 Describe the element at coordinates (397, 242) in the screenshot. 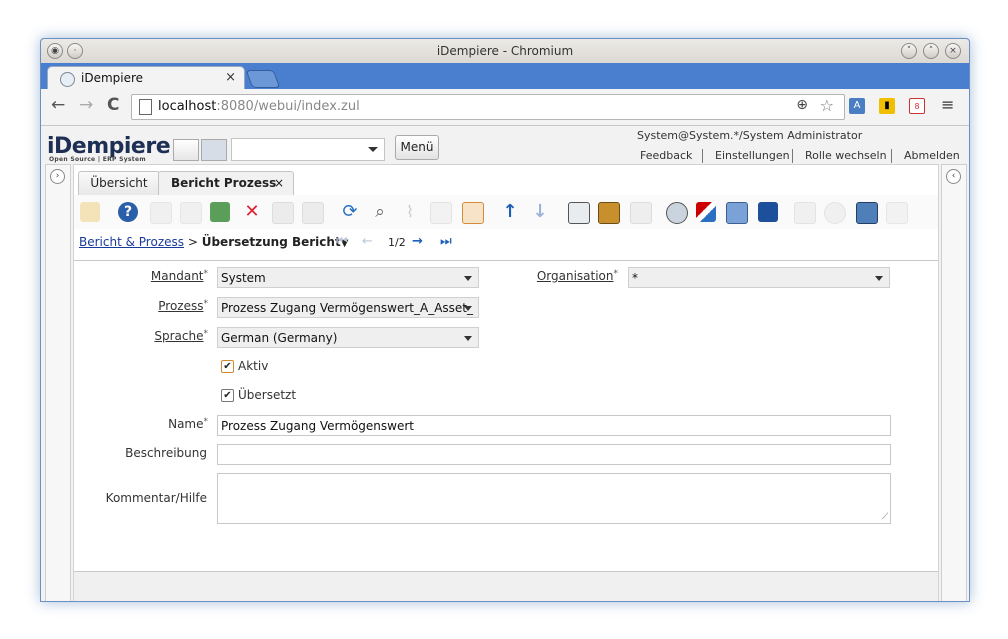

I see `record-counter: 1/2` at that location.